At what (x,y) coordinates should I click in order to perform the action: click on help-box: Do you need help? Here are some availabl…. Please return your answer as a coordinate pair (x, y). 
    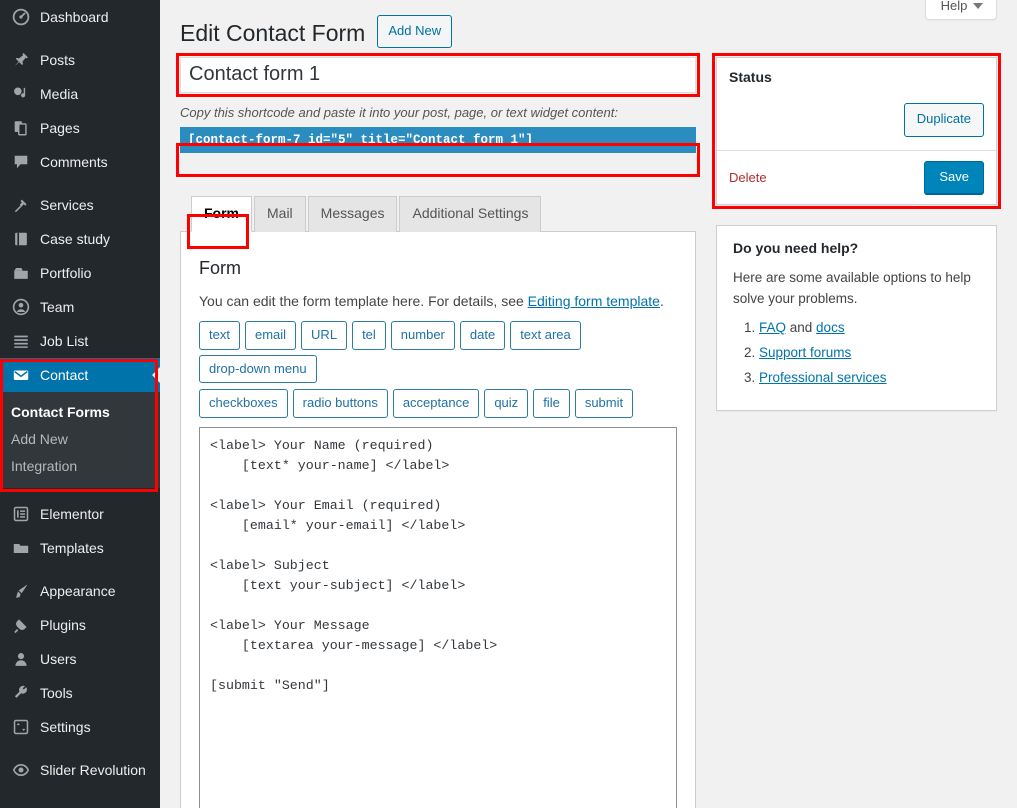
    Looking at the image, I should click on (856, 317).